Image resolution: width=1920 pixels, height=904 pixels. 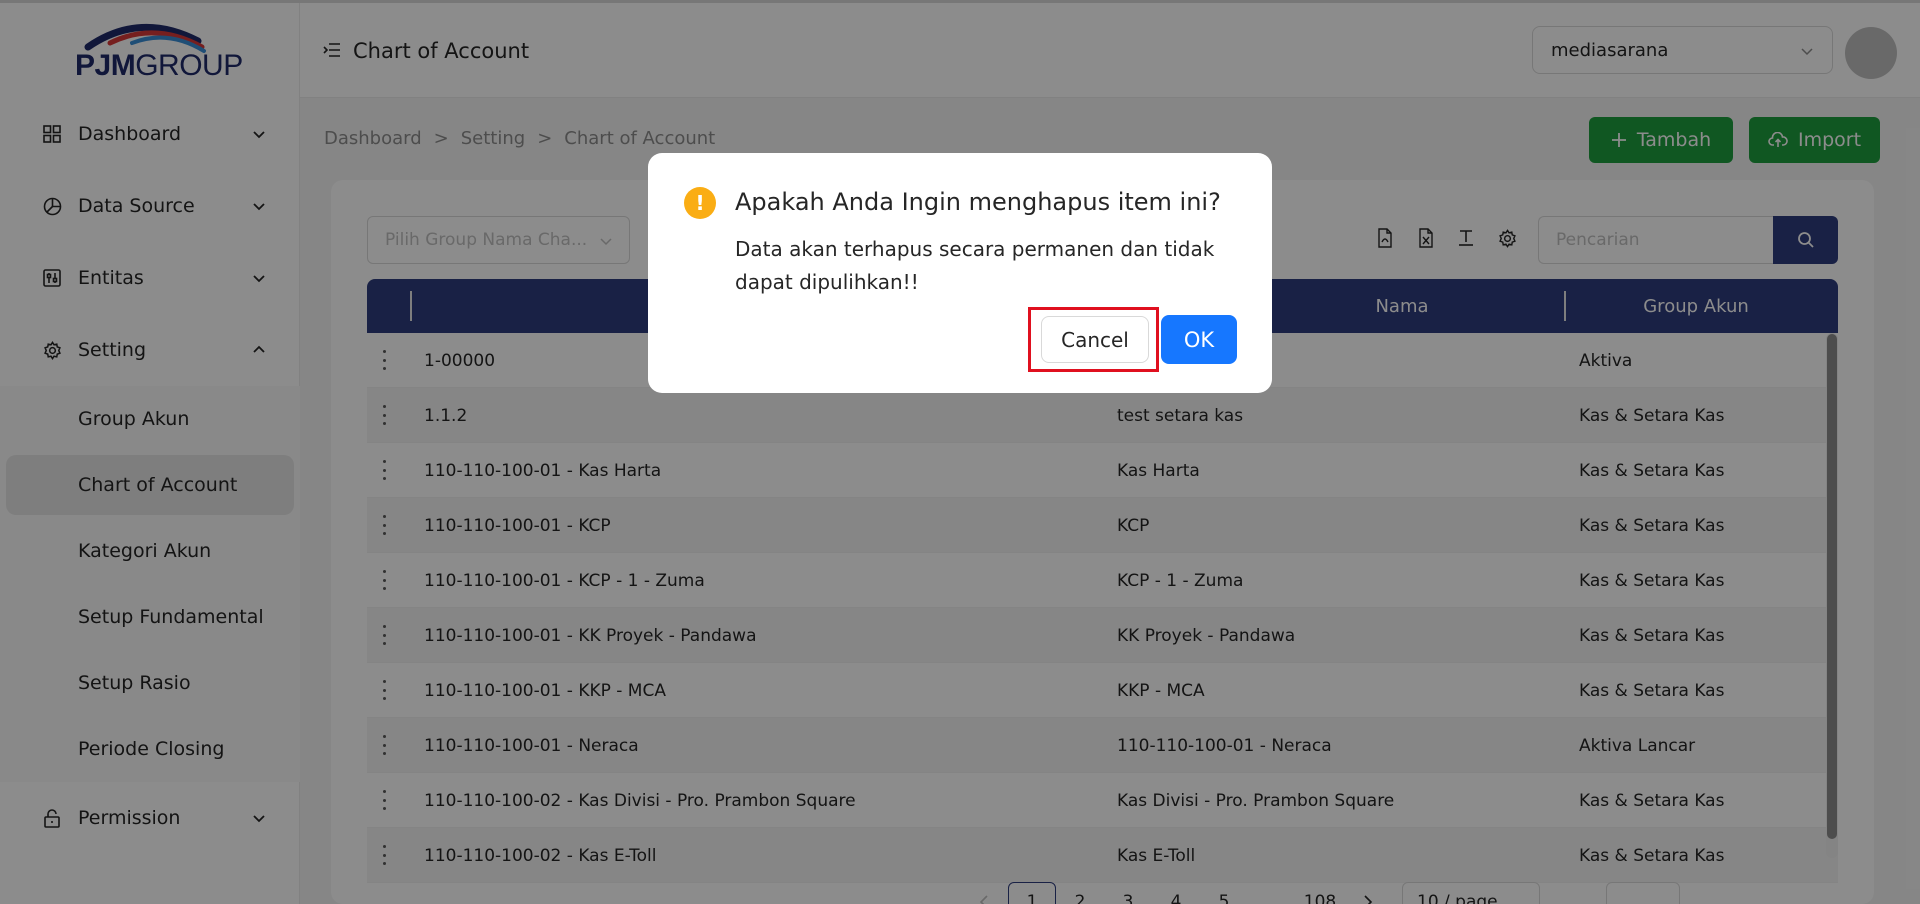 What do you see at coordinates (1199, 339) in the screenshot?
I see `ok-button: OK` at bounding box center [1199, 339].